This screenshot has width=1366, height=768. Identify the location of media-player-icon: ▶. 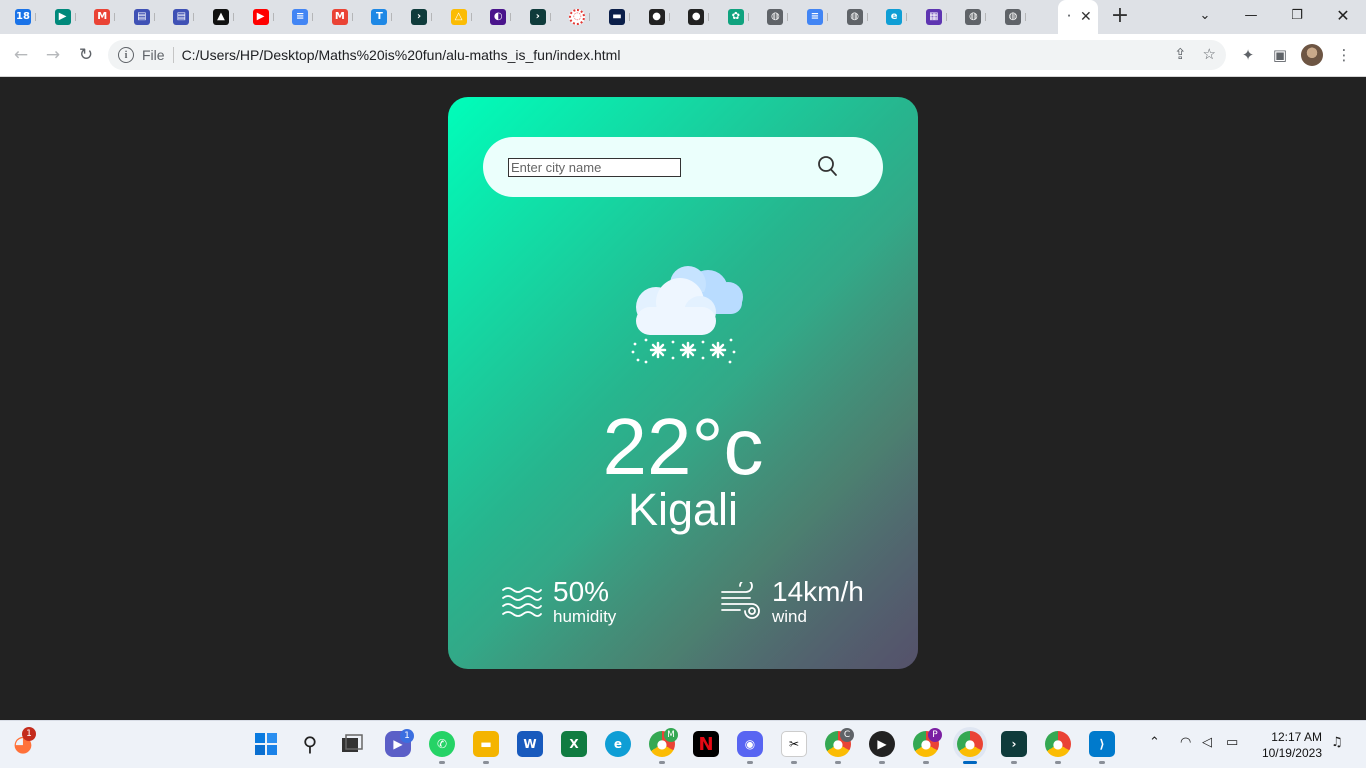
(882, 744).